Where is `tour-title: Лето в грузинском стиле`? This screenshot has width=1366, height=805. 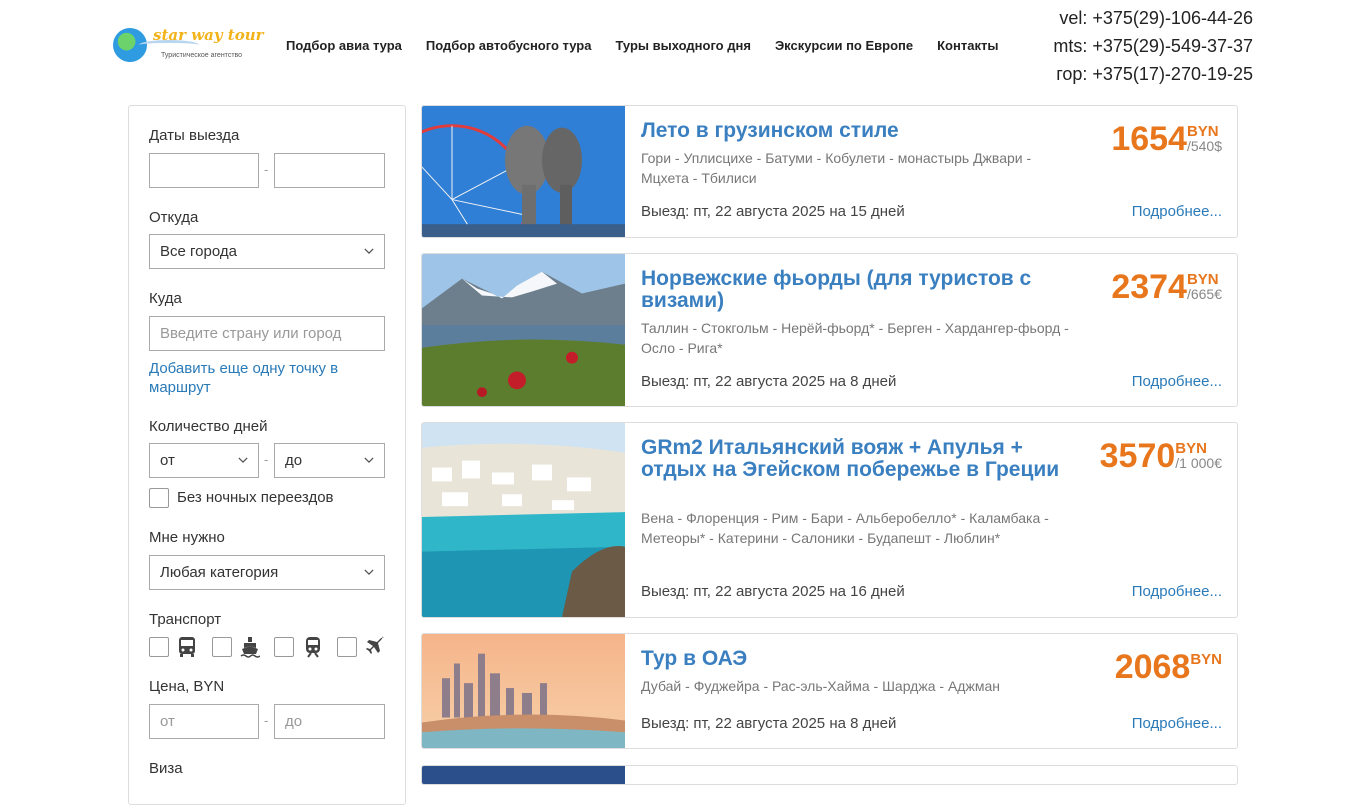 tour-title: Лето в грузинском стиле is located at coordinates (856, 131).